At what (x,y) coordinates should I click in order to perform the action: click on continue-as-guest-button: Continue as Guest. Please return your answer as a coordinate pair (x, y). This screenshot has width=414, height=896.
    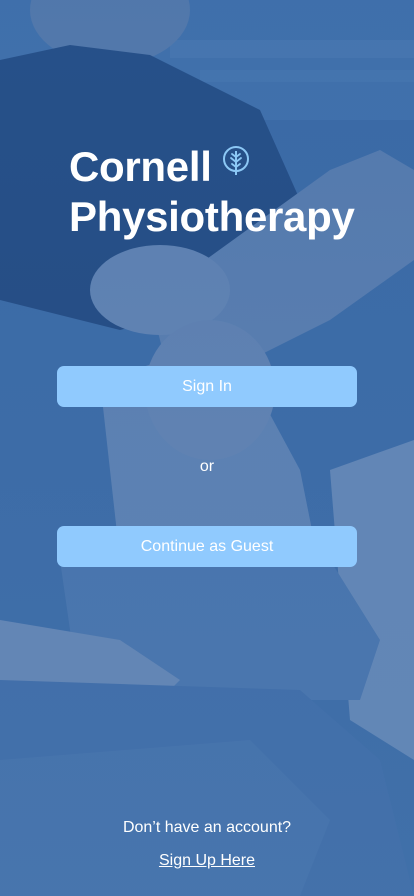
    Looking at the image, I should click on (207, 546).